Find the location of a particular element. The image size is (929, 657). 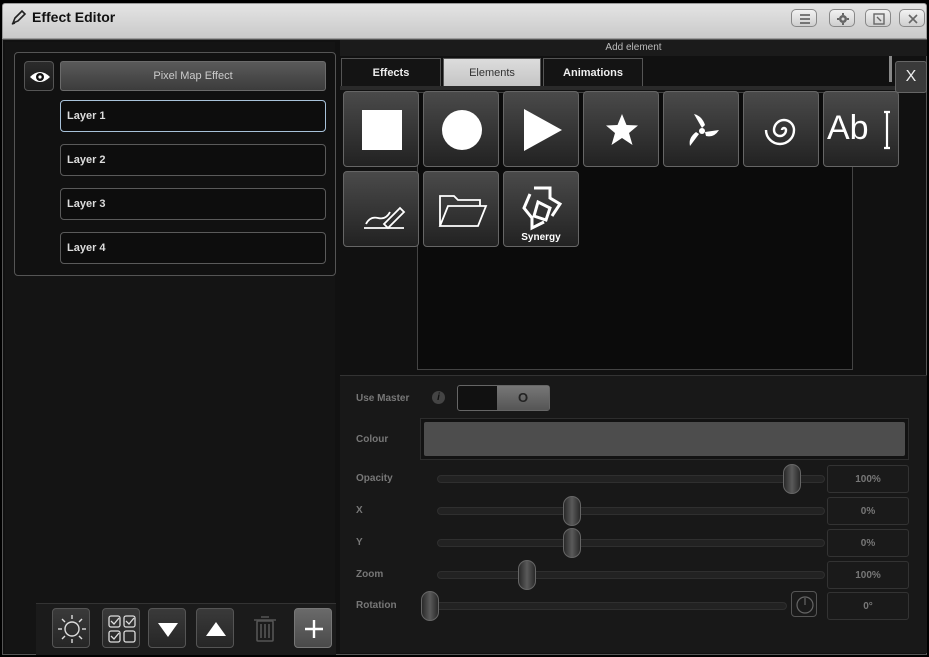

select-all-button is located at coordinates (121, 628).